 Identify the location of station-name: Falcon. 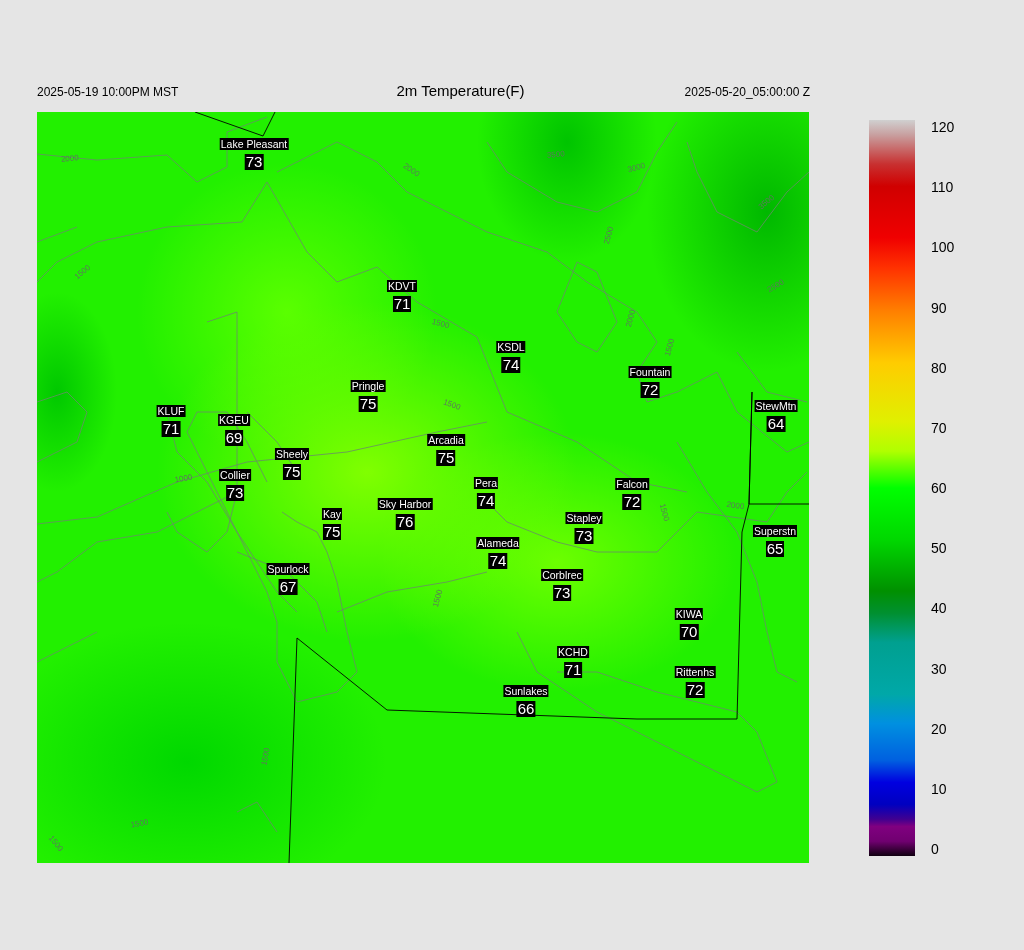
(632, 484).